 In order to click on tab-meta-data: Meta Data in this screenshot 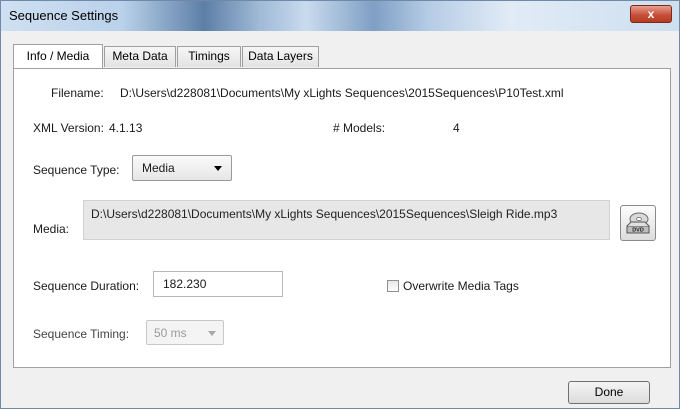, I will do `click(140, 56)`.